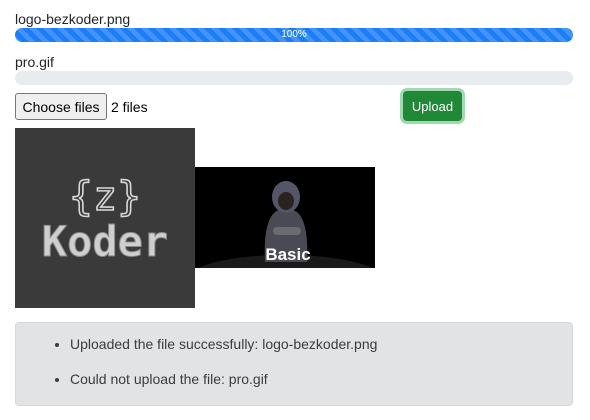 The image size is (590, 420). I want to click on logo-word-text: Koder, so click(105, 241).